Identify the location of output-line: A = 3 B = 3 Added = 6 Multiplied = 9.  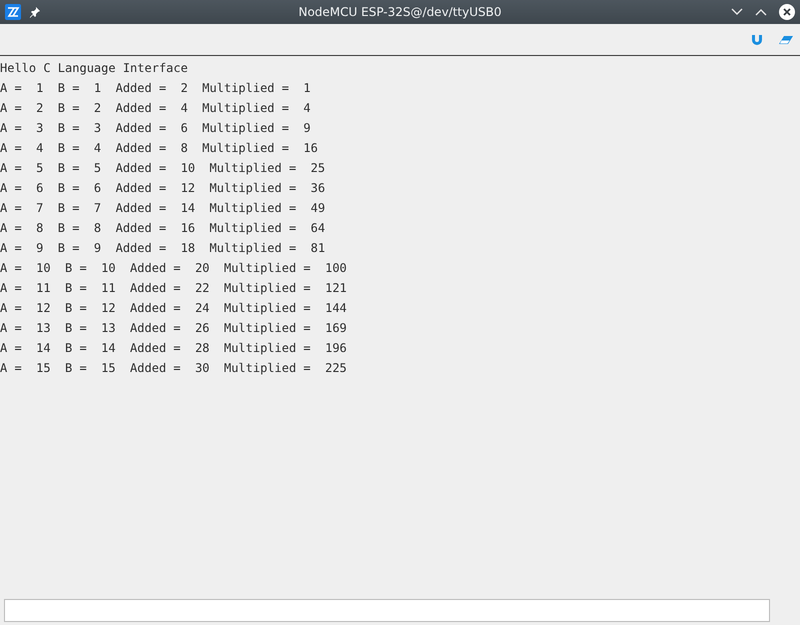
(155, 128).